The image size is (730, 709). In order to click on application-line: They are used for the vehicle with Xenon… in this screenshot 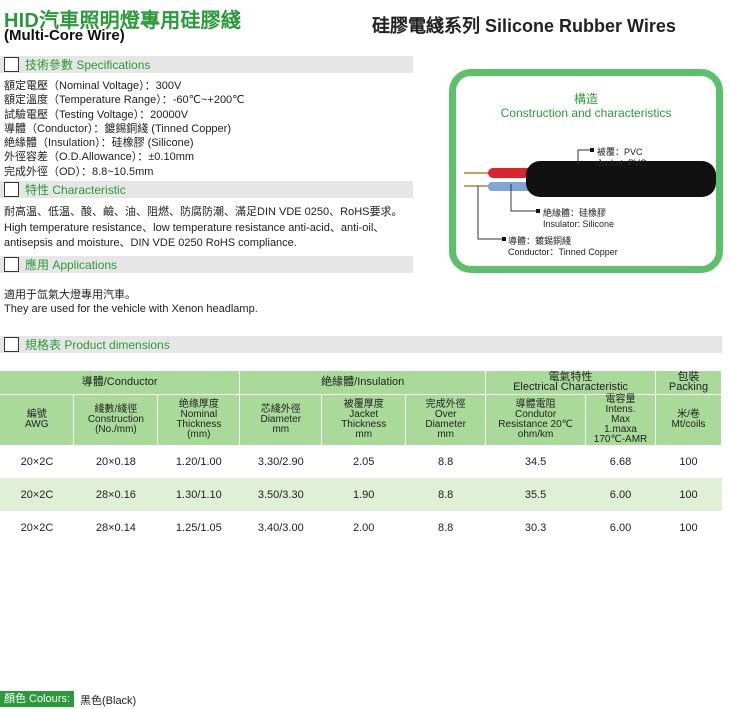, I will do `click(131, 309)`.